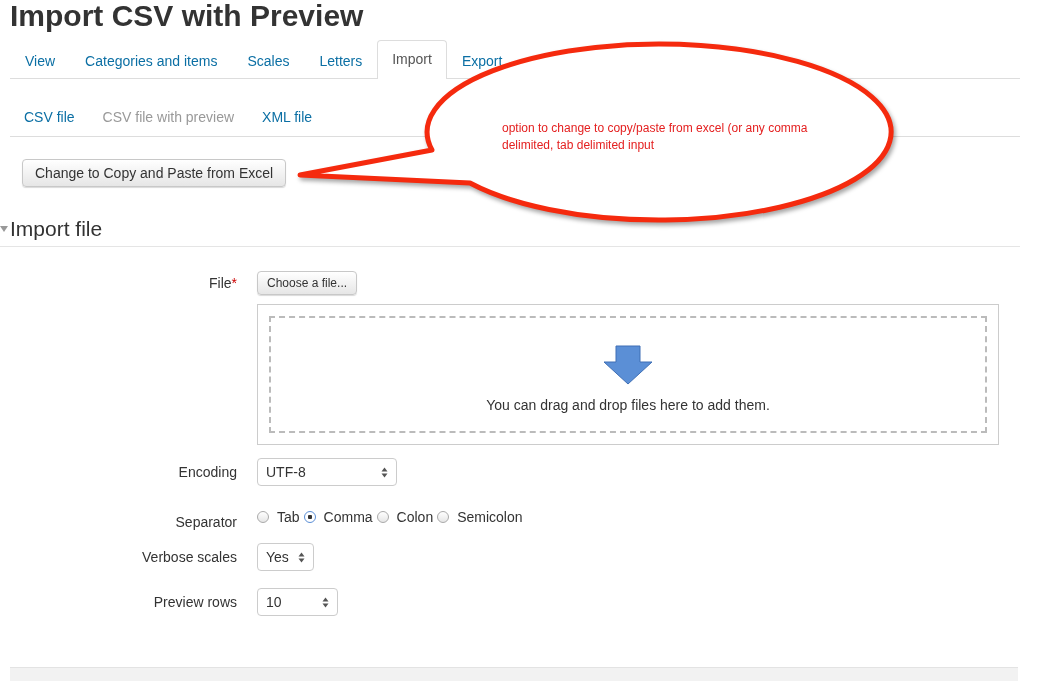  I want to click on tab: Import, so click(412, 59).